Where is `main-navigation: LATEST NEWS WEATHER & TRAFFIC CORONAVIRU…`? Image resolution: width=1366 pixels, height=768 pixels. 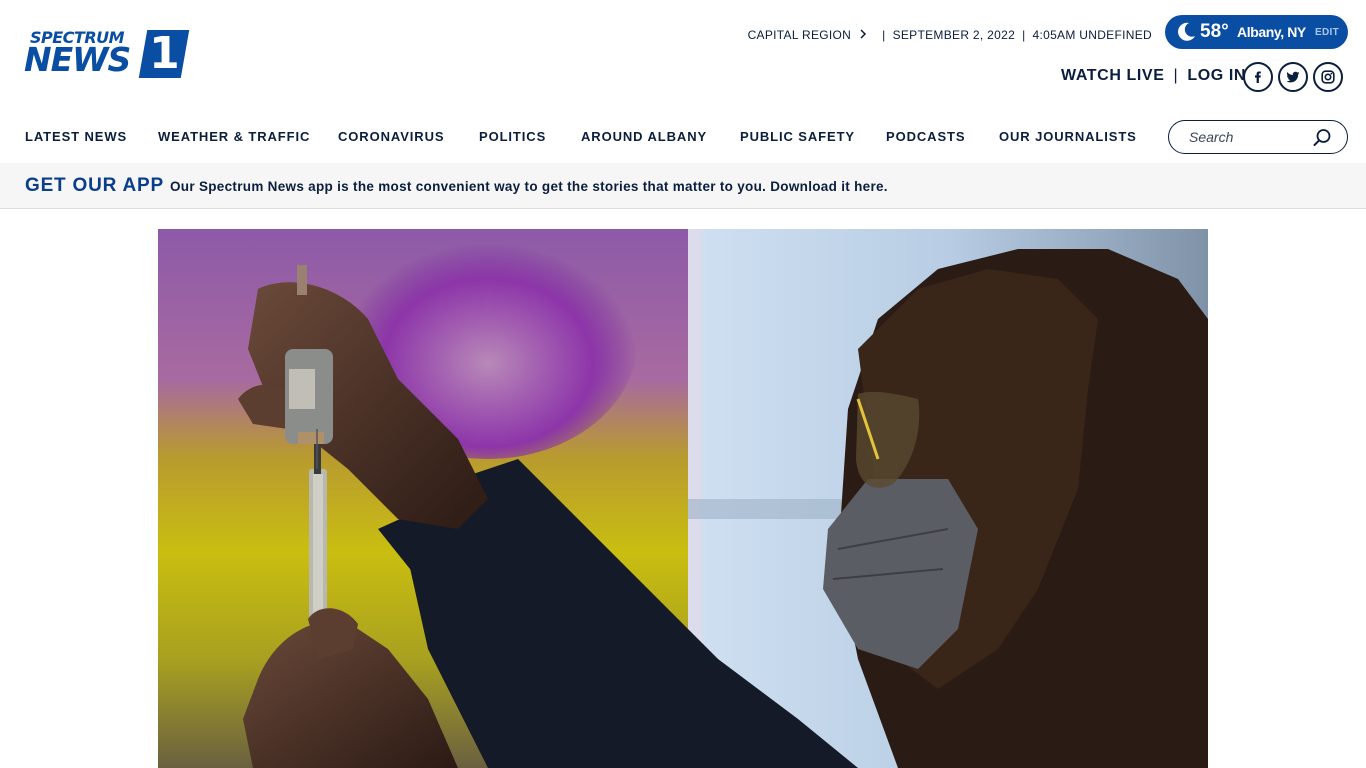
main-navigation: LATEST NEWS WEATHER & TRAFFIC CORONAVIRU… is located at coordinates (683, 137).